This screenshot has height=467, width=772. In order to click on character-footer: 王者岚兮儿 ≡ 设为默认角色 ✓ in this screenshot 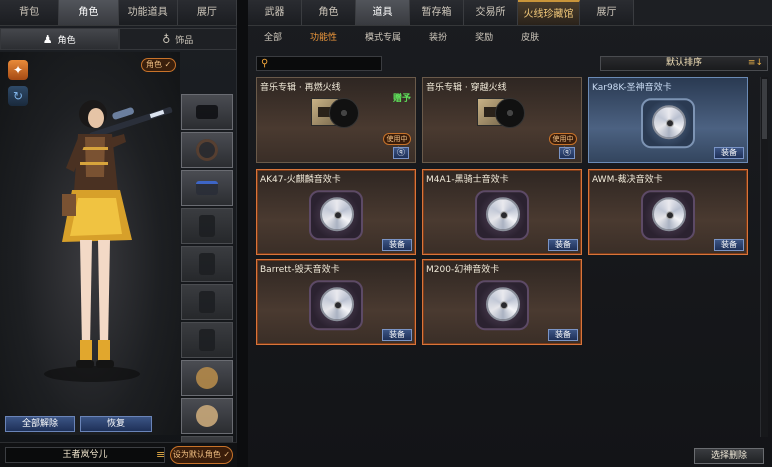, I will do `click(118, 454)`.